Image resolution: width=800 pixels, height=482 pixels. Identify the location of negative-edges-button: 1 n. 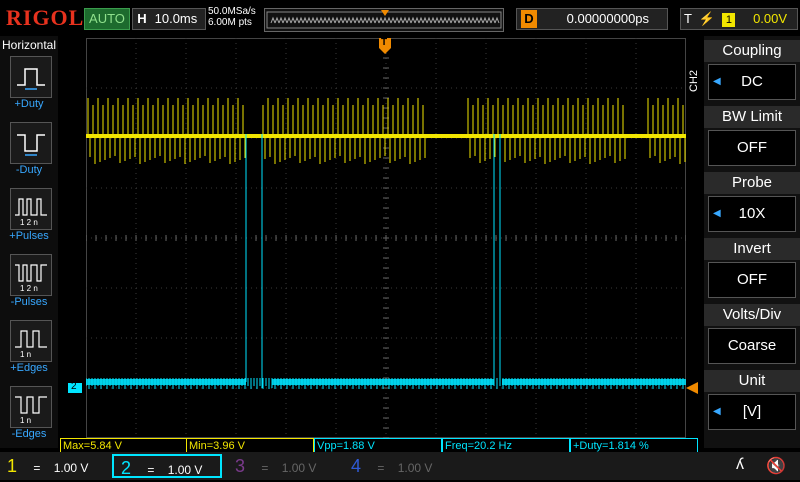
(31, 407).